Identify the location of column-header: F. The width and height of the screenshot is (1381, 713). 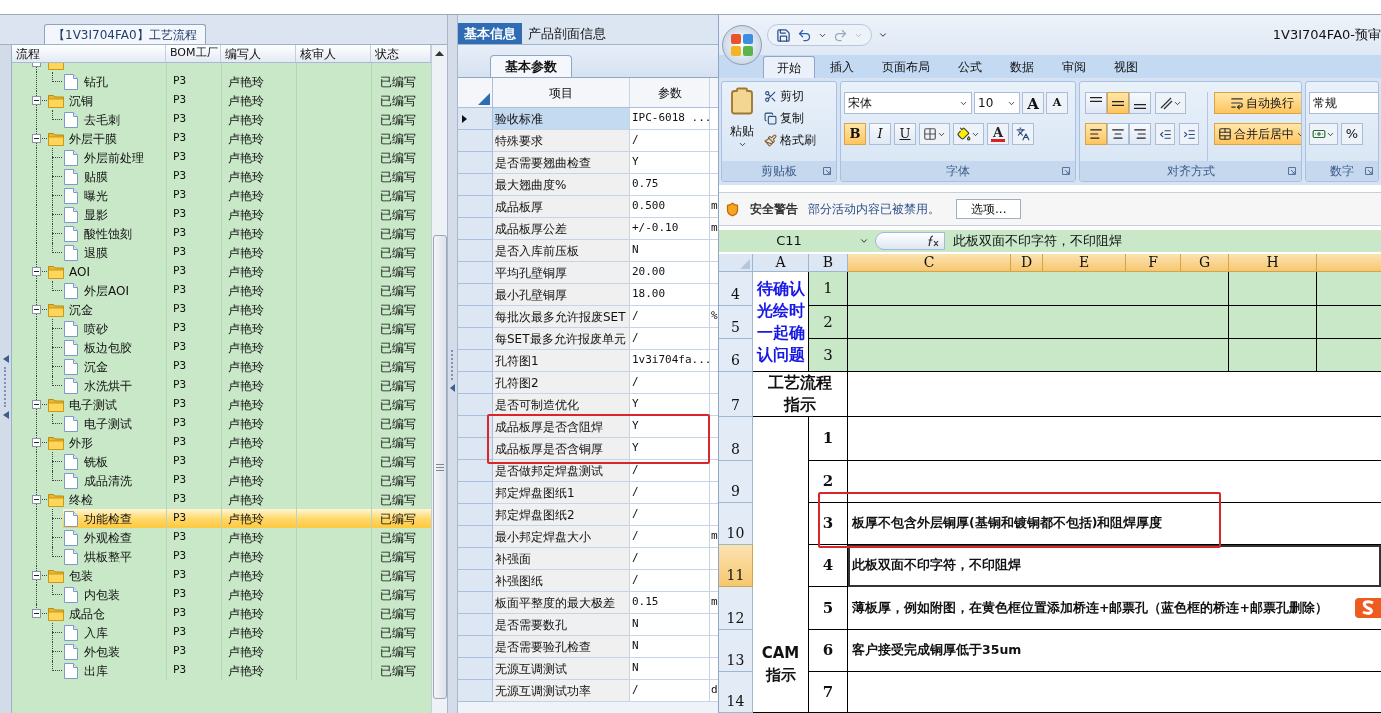
(1153, 263).